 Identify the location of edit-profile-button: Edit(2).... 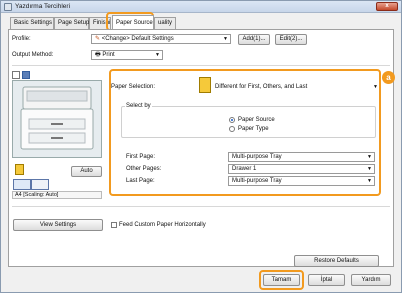
(291, 39).